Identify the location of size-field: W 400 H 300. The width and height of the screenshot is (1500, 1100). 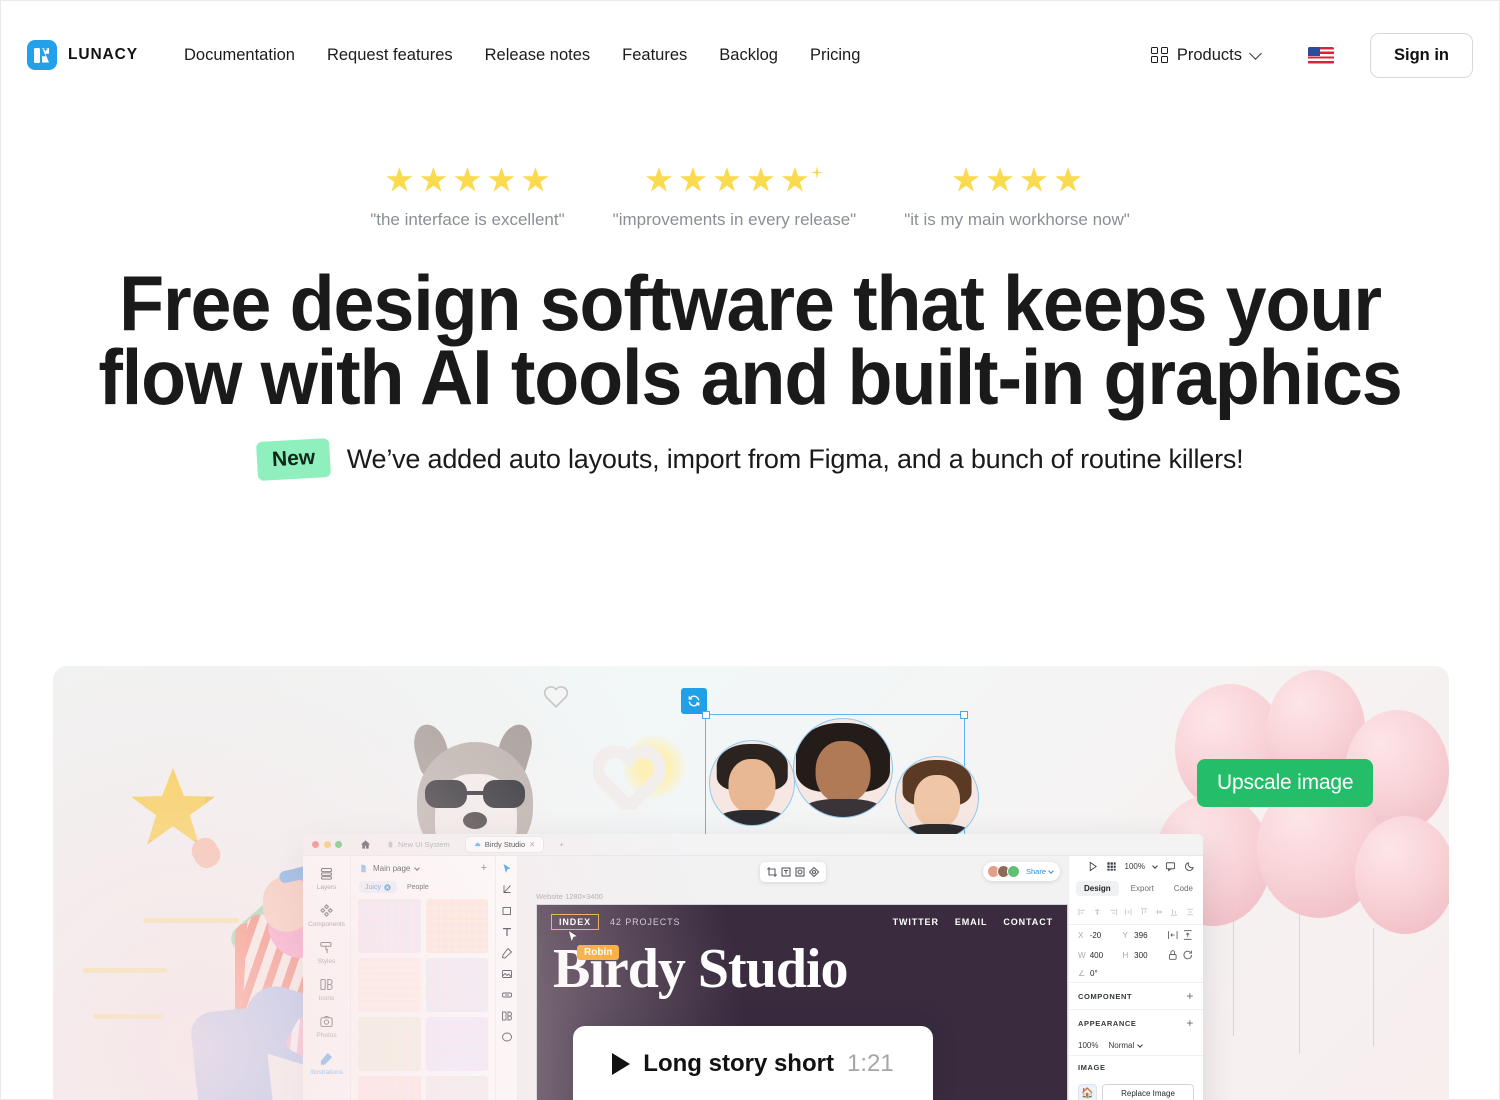
(1136, 955).